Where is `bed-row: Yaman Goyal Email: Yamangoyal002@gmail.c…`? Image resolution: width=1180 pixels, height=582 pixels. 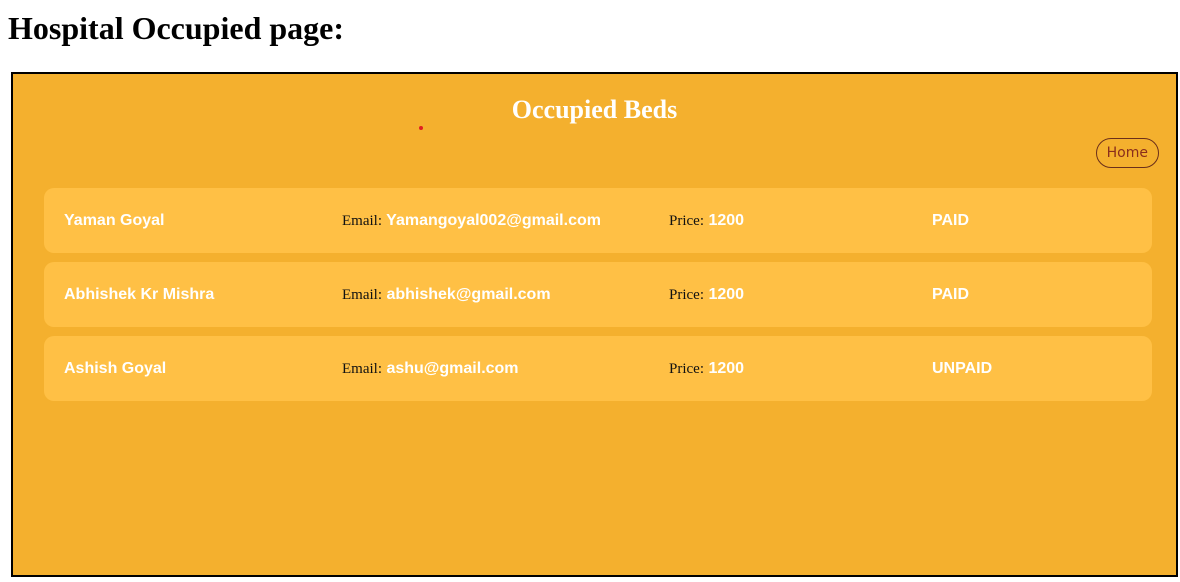
bed-row: Yaman Goyal Email: Yamangoyal002@gmail.c… is located at coordinates (598, 220).